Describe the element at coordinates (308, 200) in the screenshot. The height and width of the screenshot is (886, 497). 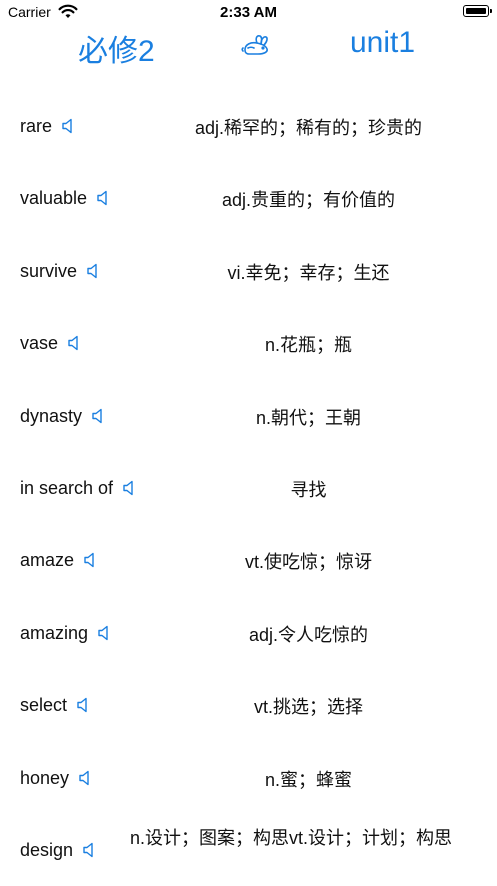
I see `meaning-text: adj.贵重的；有价值的` at that location.